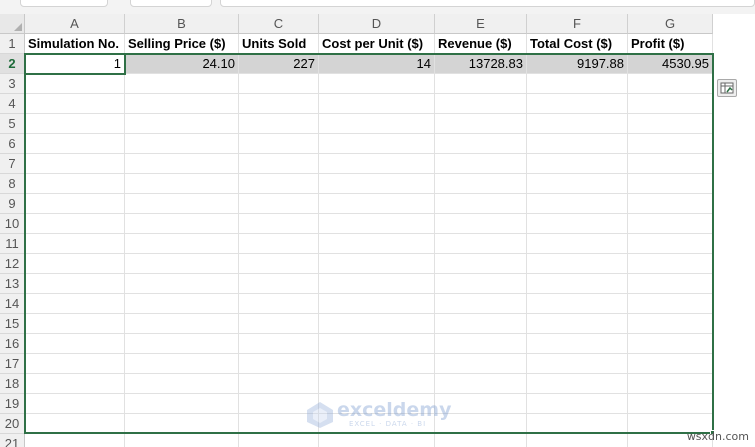 This screenshot has width=755, height=447. What do you see at coordinates (481, 144) in the screenshot?
I see `cell-e6` at bounding box center [481, 144].